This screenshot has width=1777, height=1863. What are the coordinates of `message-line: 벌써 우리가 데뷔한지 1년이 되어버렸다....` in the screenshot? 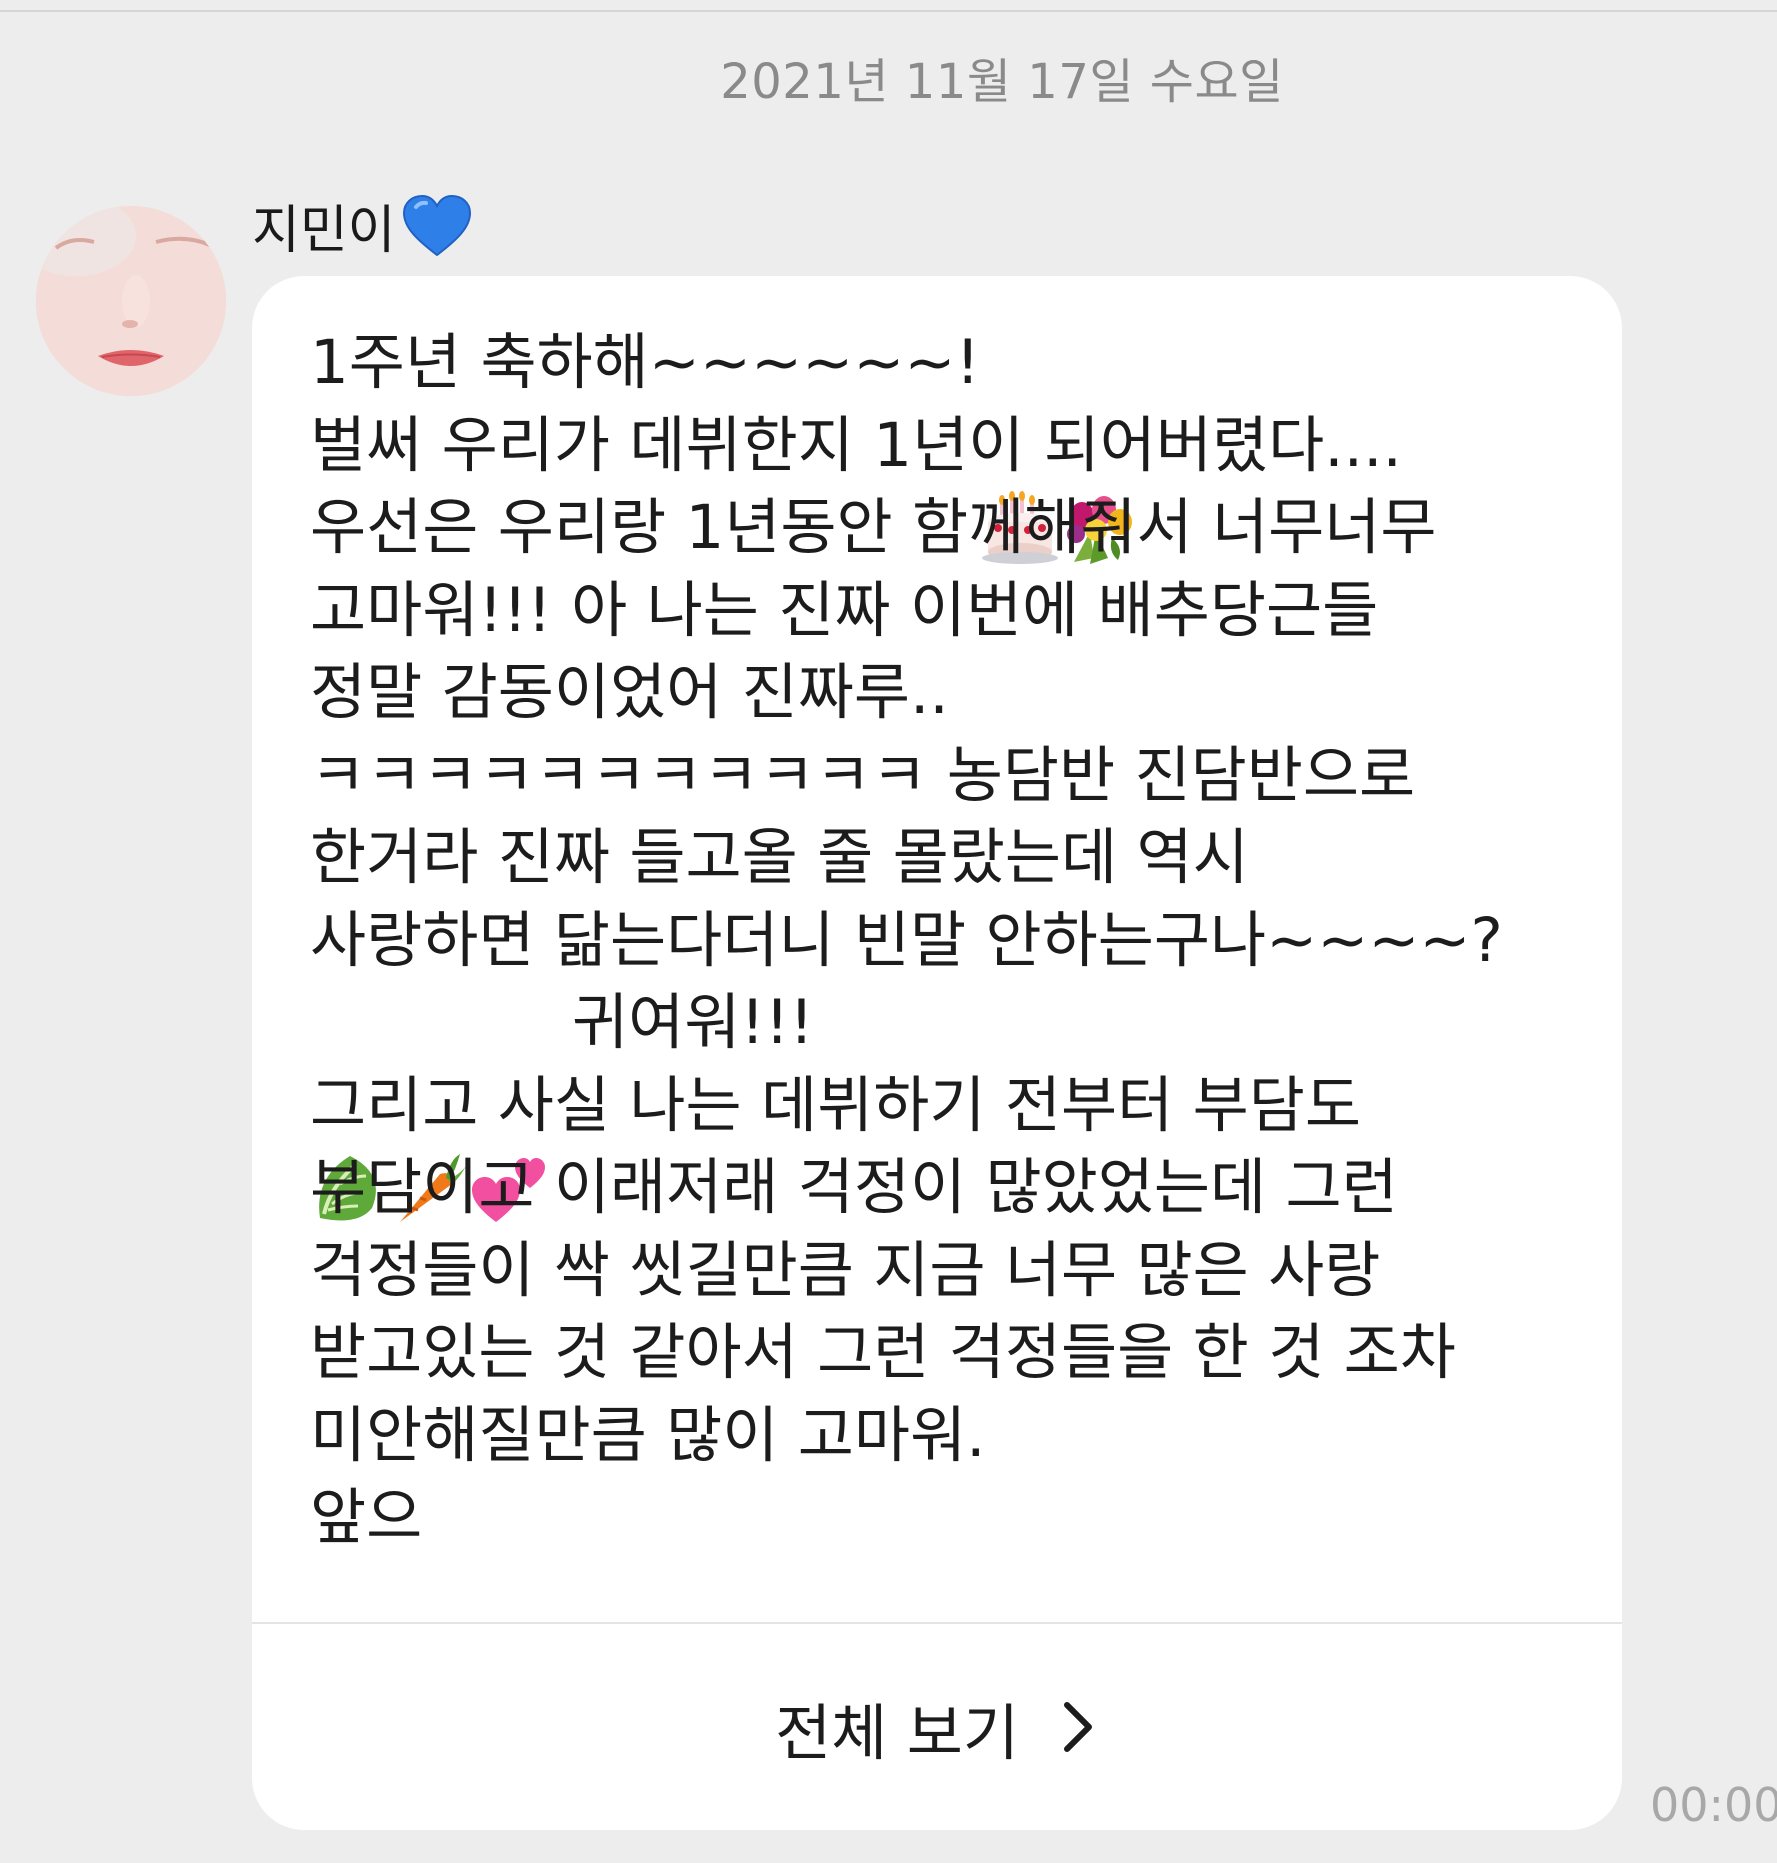 It's located at (950, 446).